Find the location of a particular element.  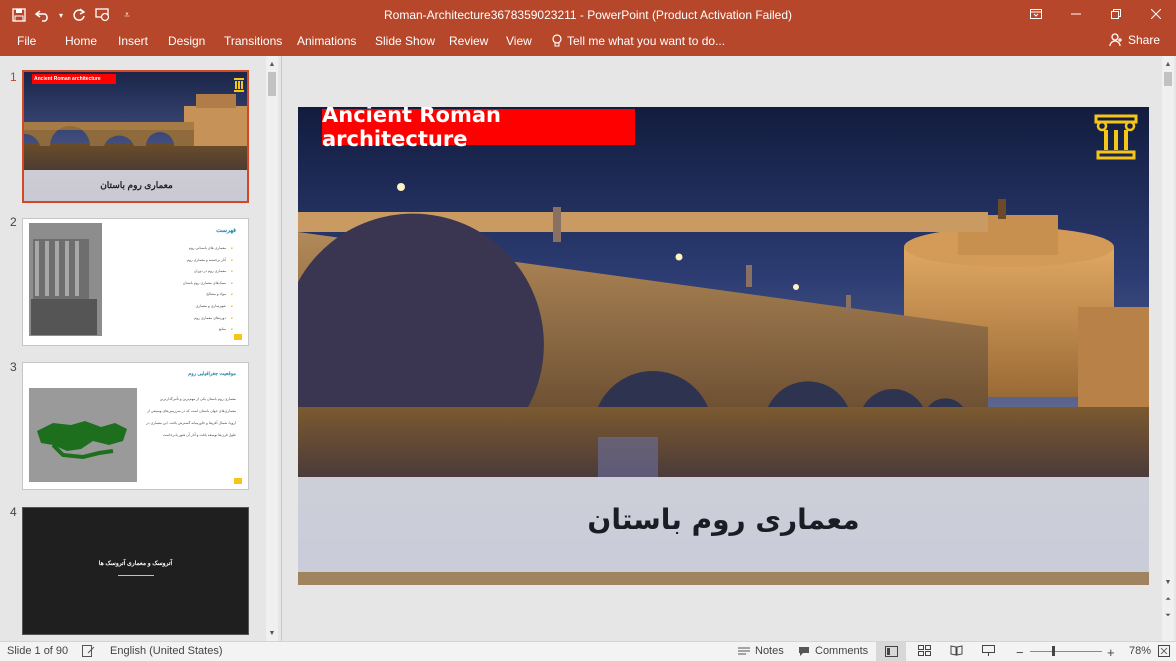

thumbnail-title: آتروسک و معماری آتروسک ها is located at coordinates (135, 564).